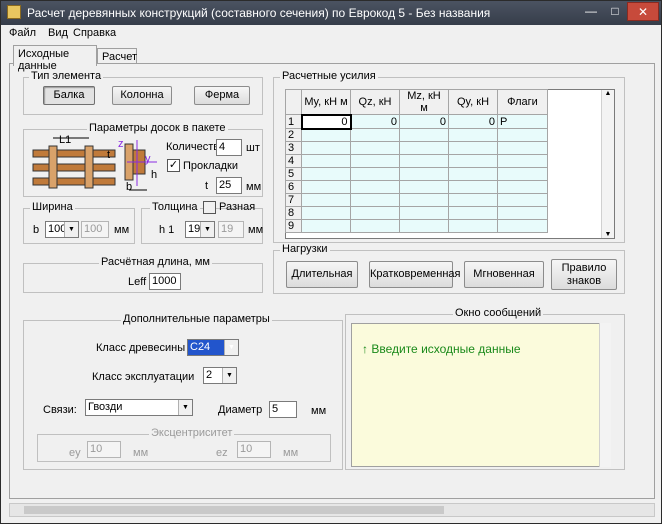  Describe the element at coordinates (137, 282) in the screenshot. I see `leff-label: Leff` at that location.